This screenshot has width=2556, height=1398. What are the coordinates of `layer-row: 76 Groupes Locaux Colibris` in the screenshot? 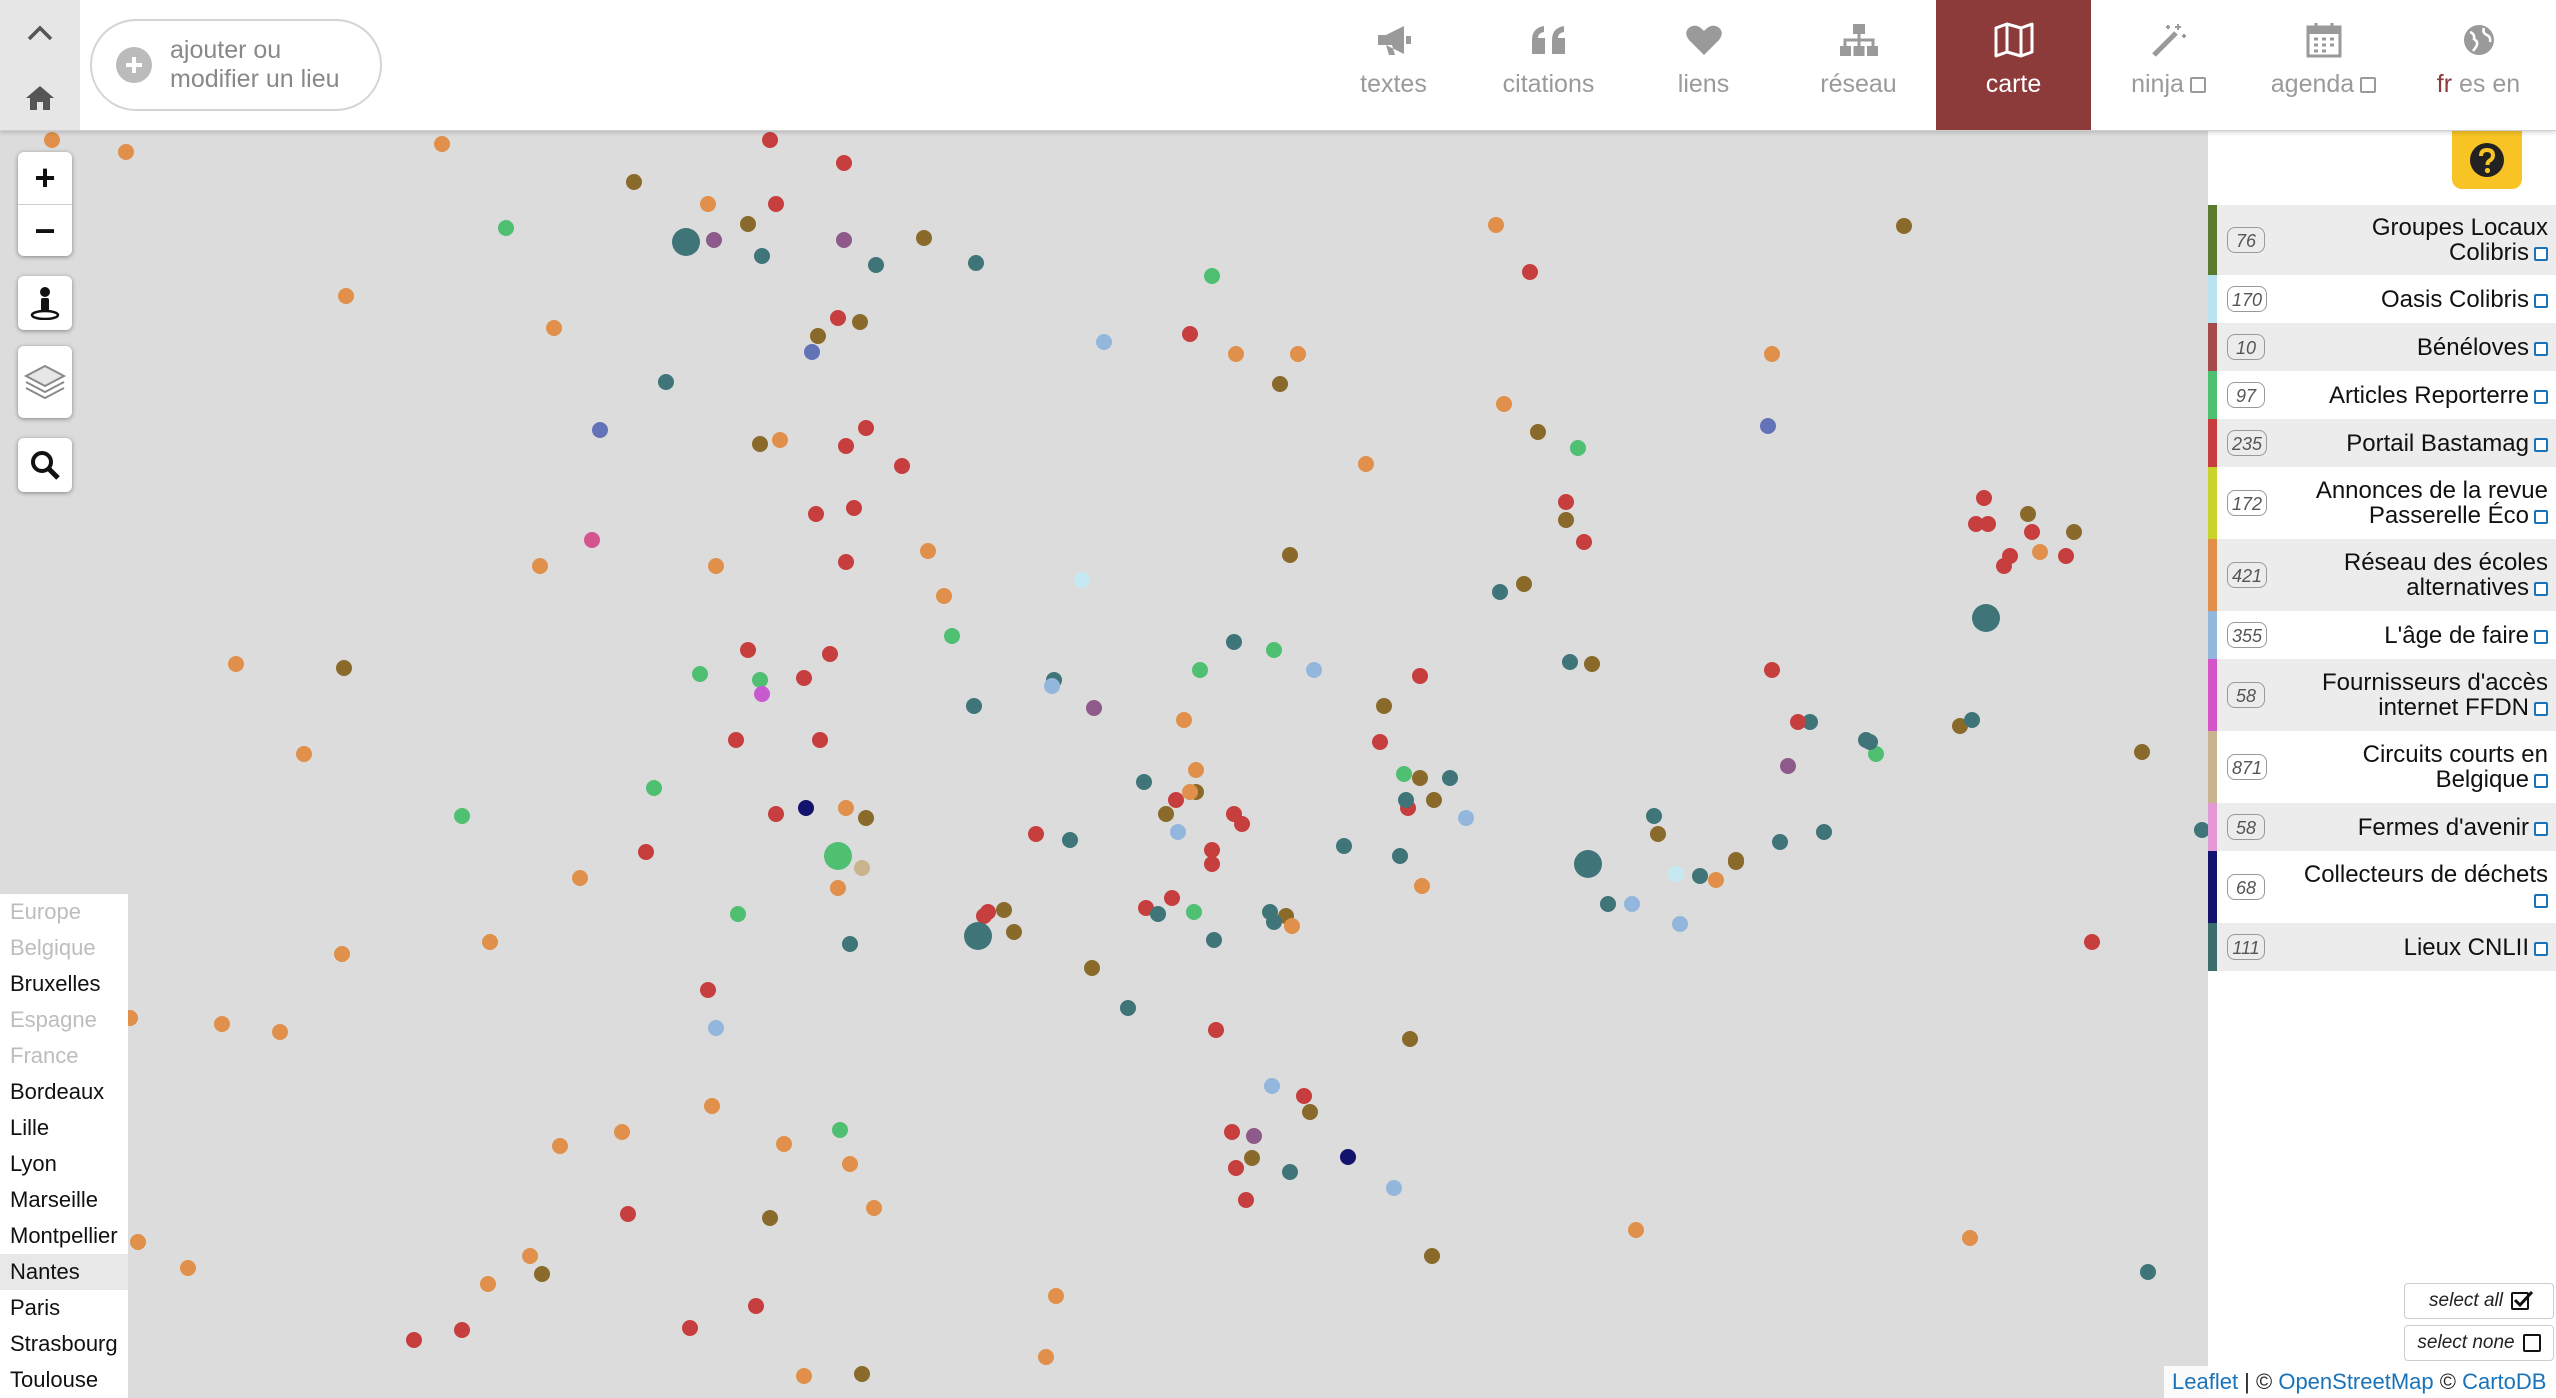 It's located at (2382, 240).